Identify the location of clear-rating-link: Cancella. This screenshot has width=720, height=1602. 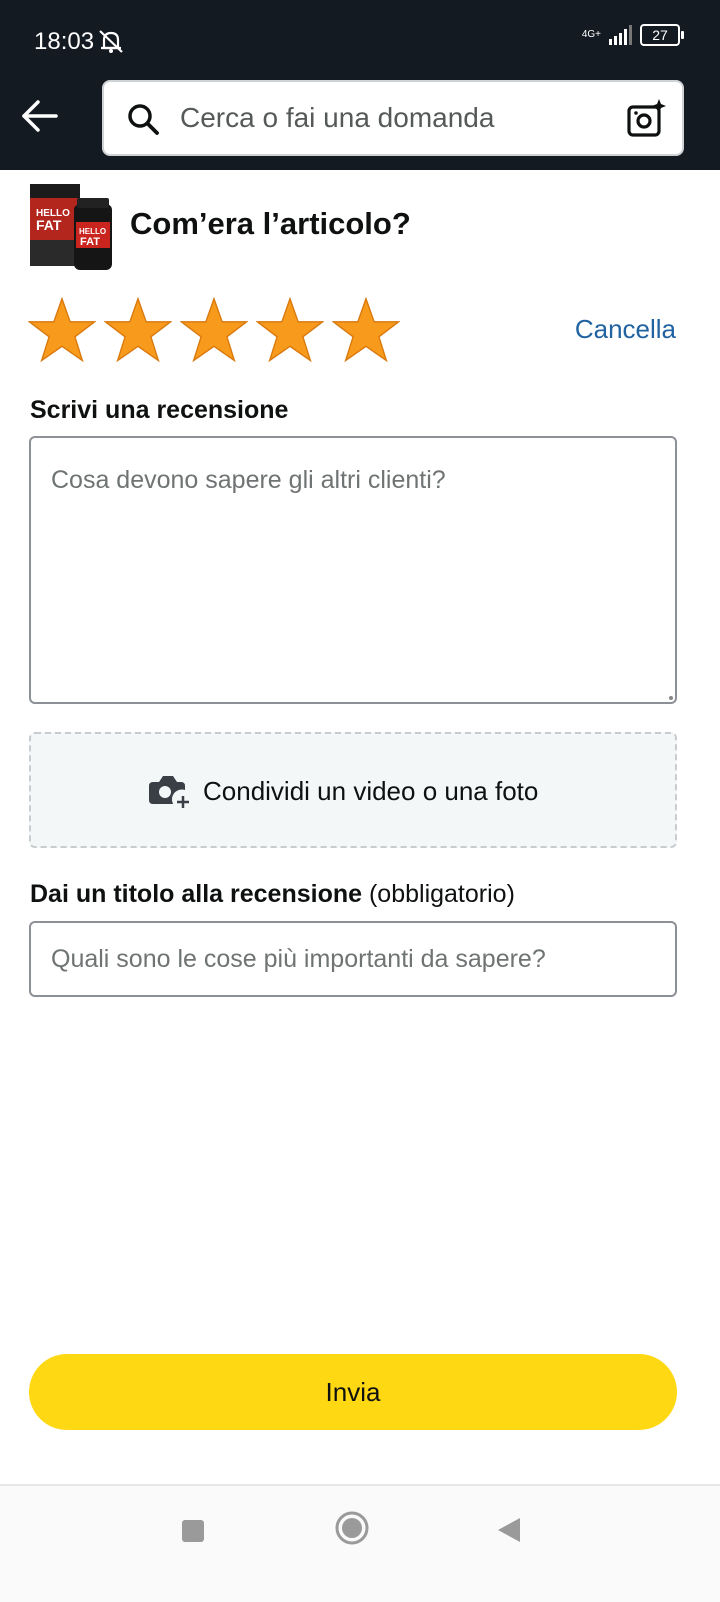
(625, 329).